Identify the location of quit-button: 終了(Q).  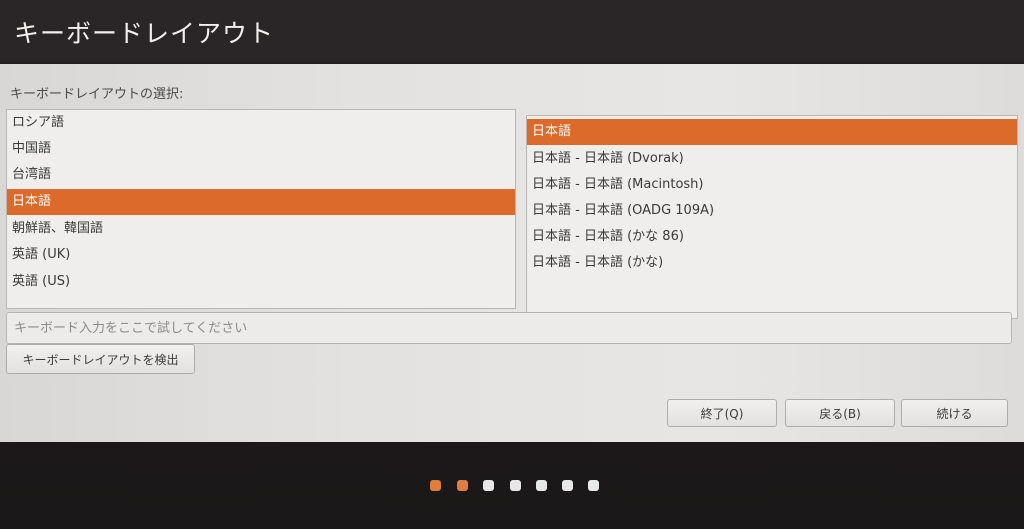
(722, 413).